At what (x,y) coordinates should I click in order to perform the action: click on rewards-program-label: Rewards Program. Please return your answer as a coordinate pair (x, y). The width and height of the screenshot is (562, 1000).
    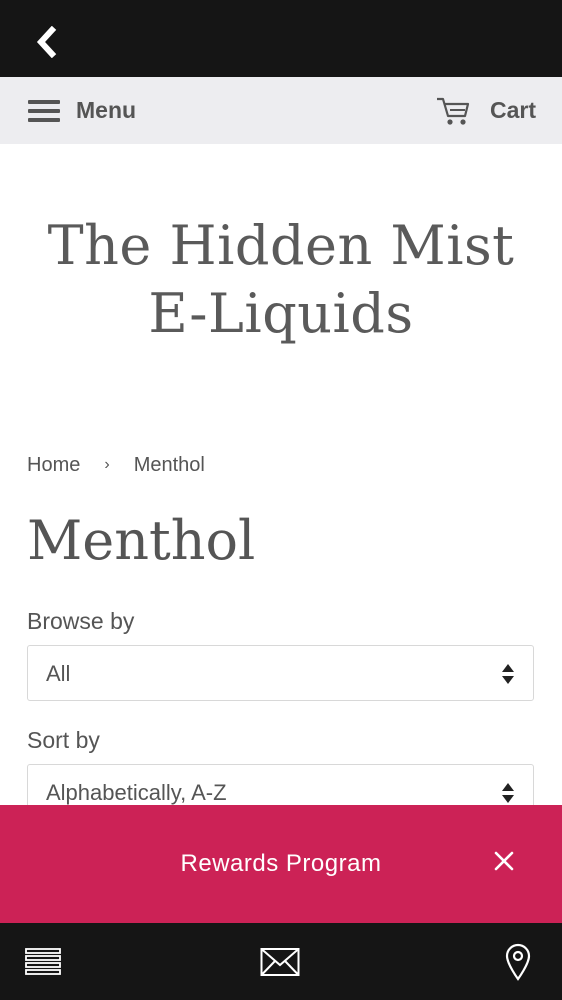
    Looking at the image, I should click on (281, 863).